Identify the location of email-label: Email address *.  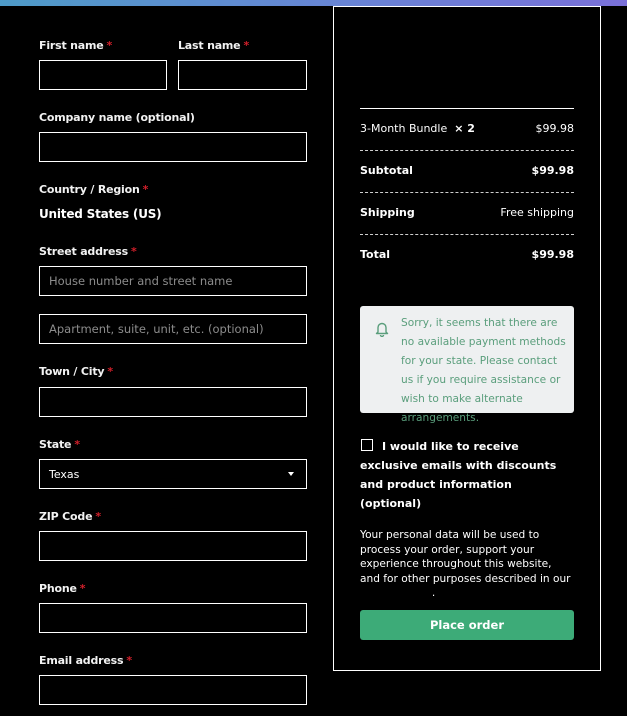
(85, 660).